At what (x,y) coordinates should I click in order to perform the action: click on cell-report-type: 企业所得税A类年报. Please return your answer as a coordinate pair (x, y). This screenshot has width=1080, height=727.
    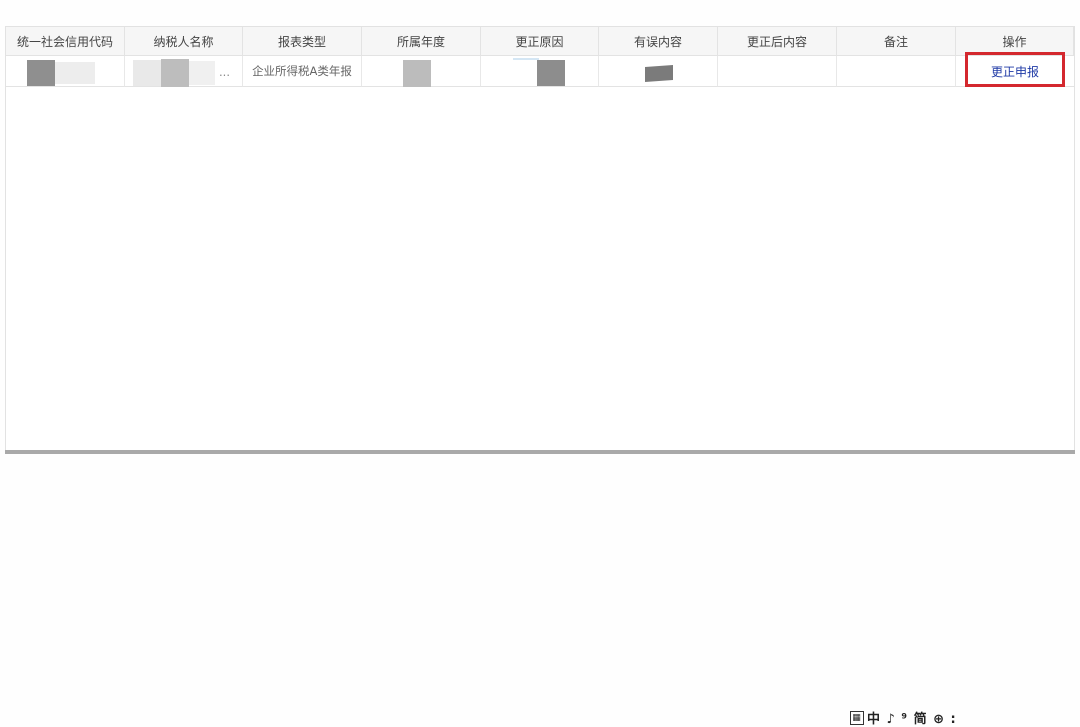
    Looking at the image, I should click on (302, 71).